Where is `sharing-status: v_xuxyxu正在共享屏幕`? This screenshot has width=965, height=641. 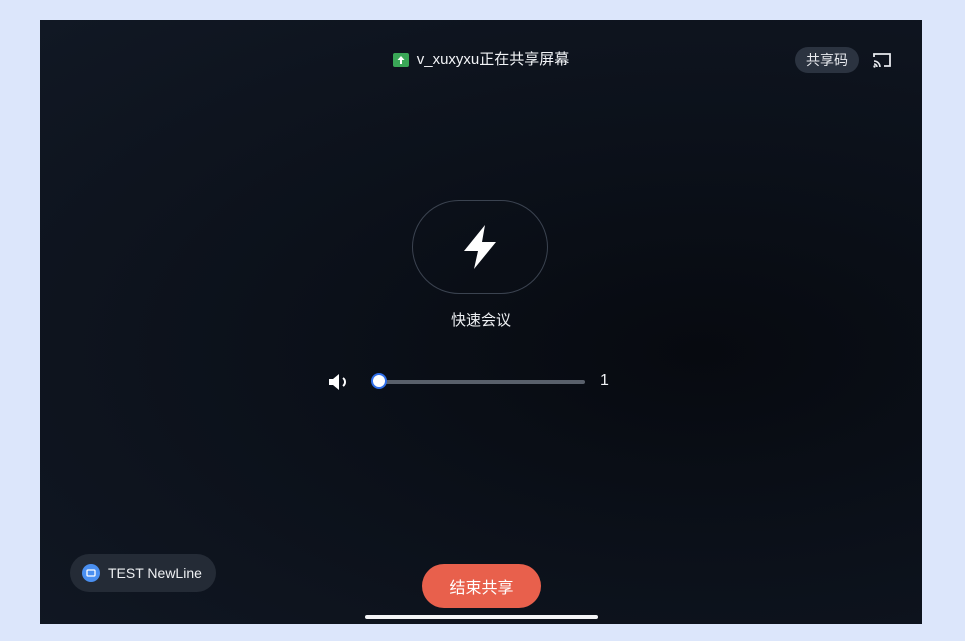 sharing-status: v_xuxyxu正在共享屏幕 is located at coordinates (481, 60).